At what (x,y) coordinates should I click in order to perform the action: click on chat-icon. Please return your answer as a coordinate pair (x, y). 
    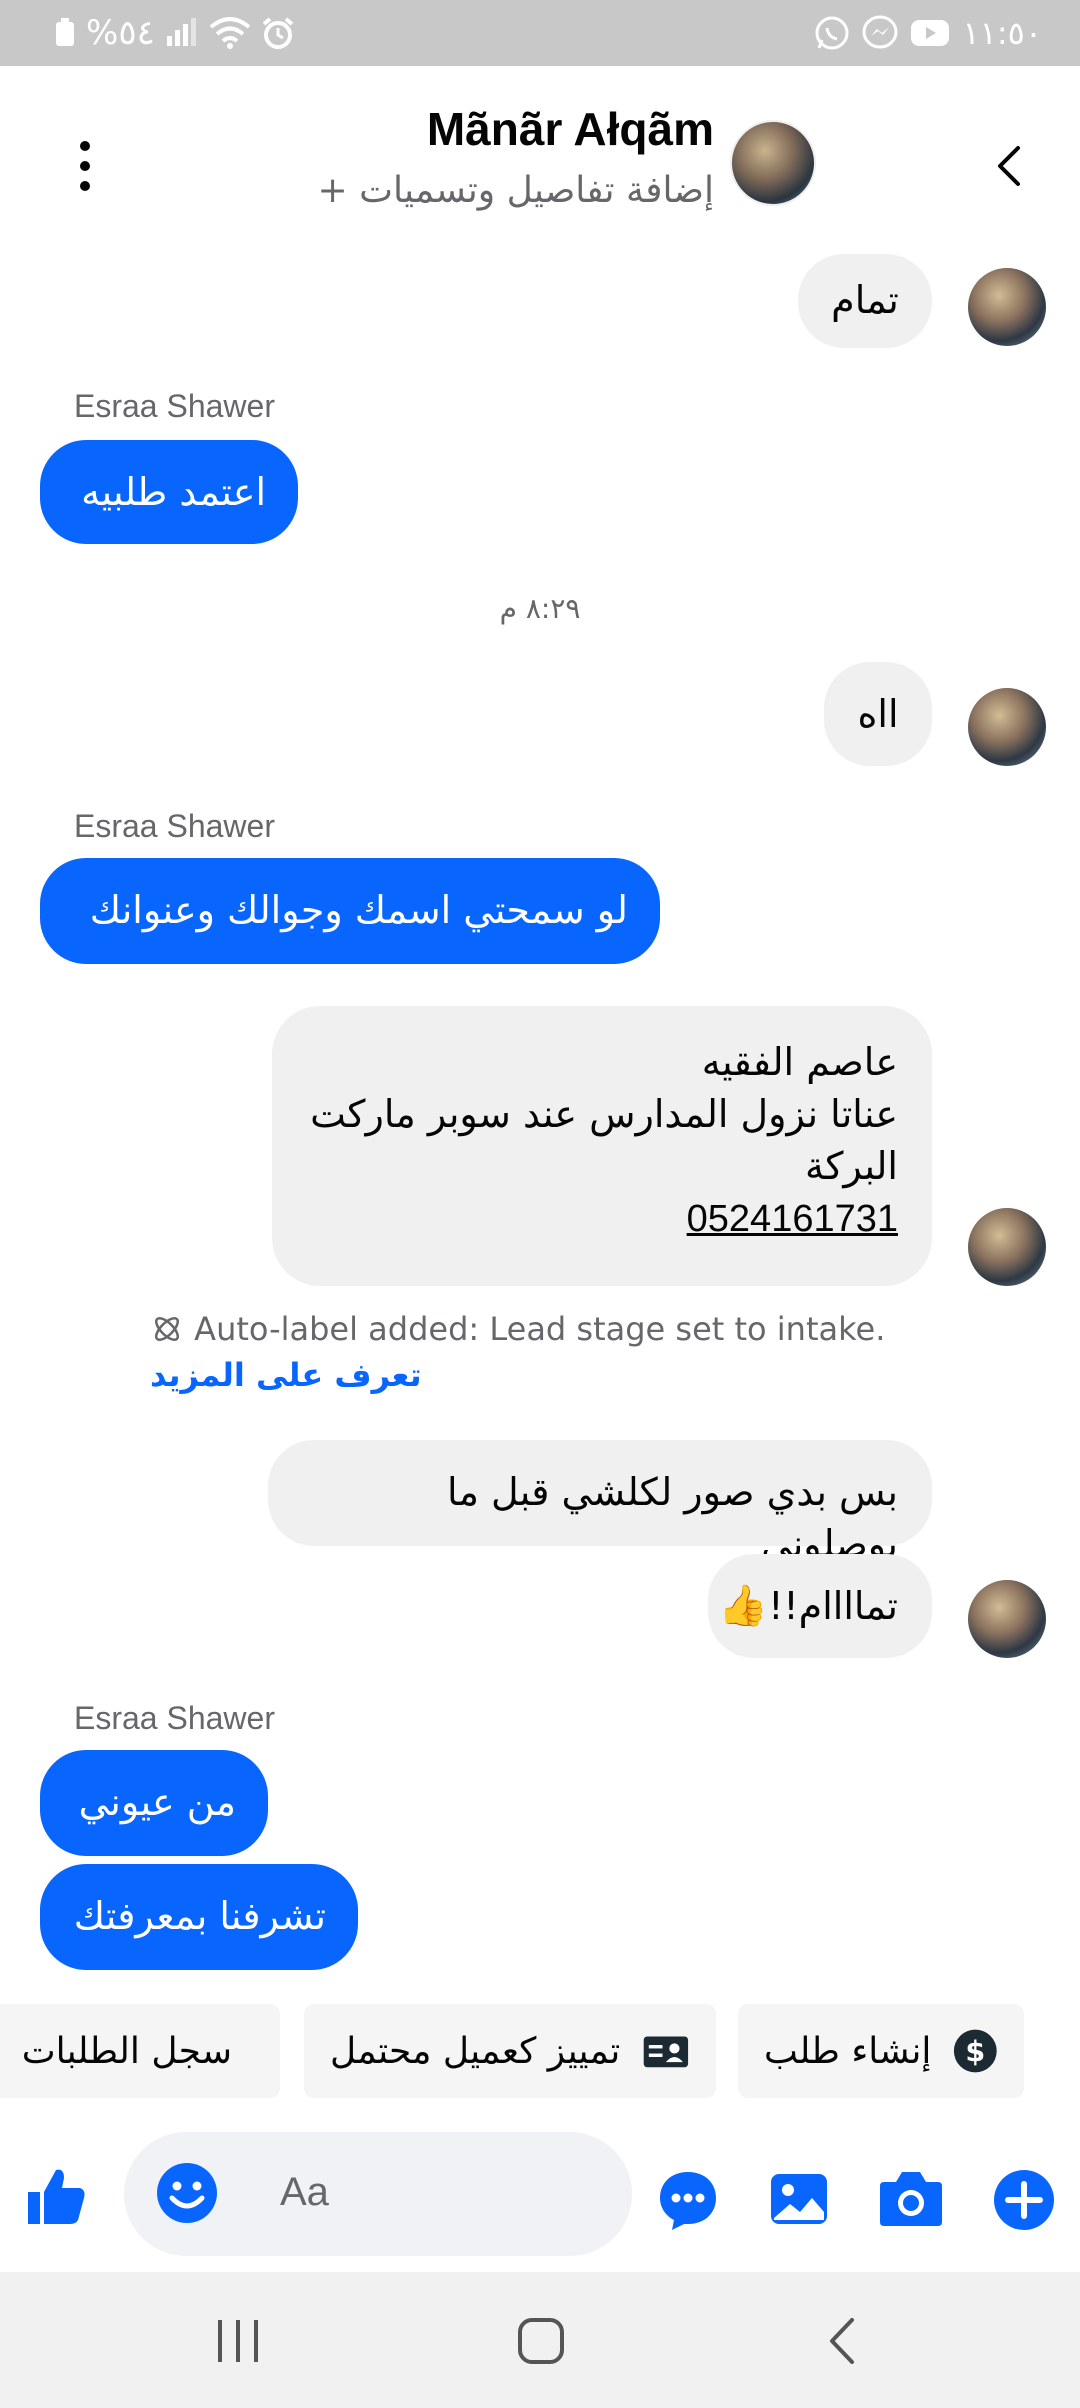
    Looking at the image, I should click on (688, 2200).